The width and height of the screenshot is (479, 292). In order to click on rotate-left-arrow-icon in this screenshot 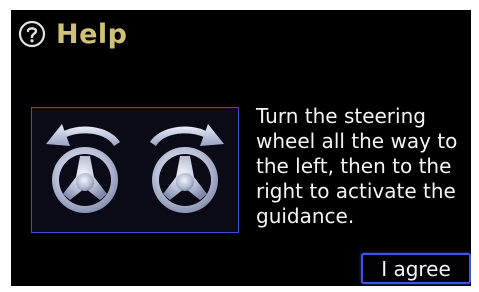, I will do `click(83, 135)`.